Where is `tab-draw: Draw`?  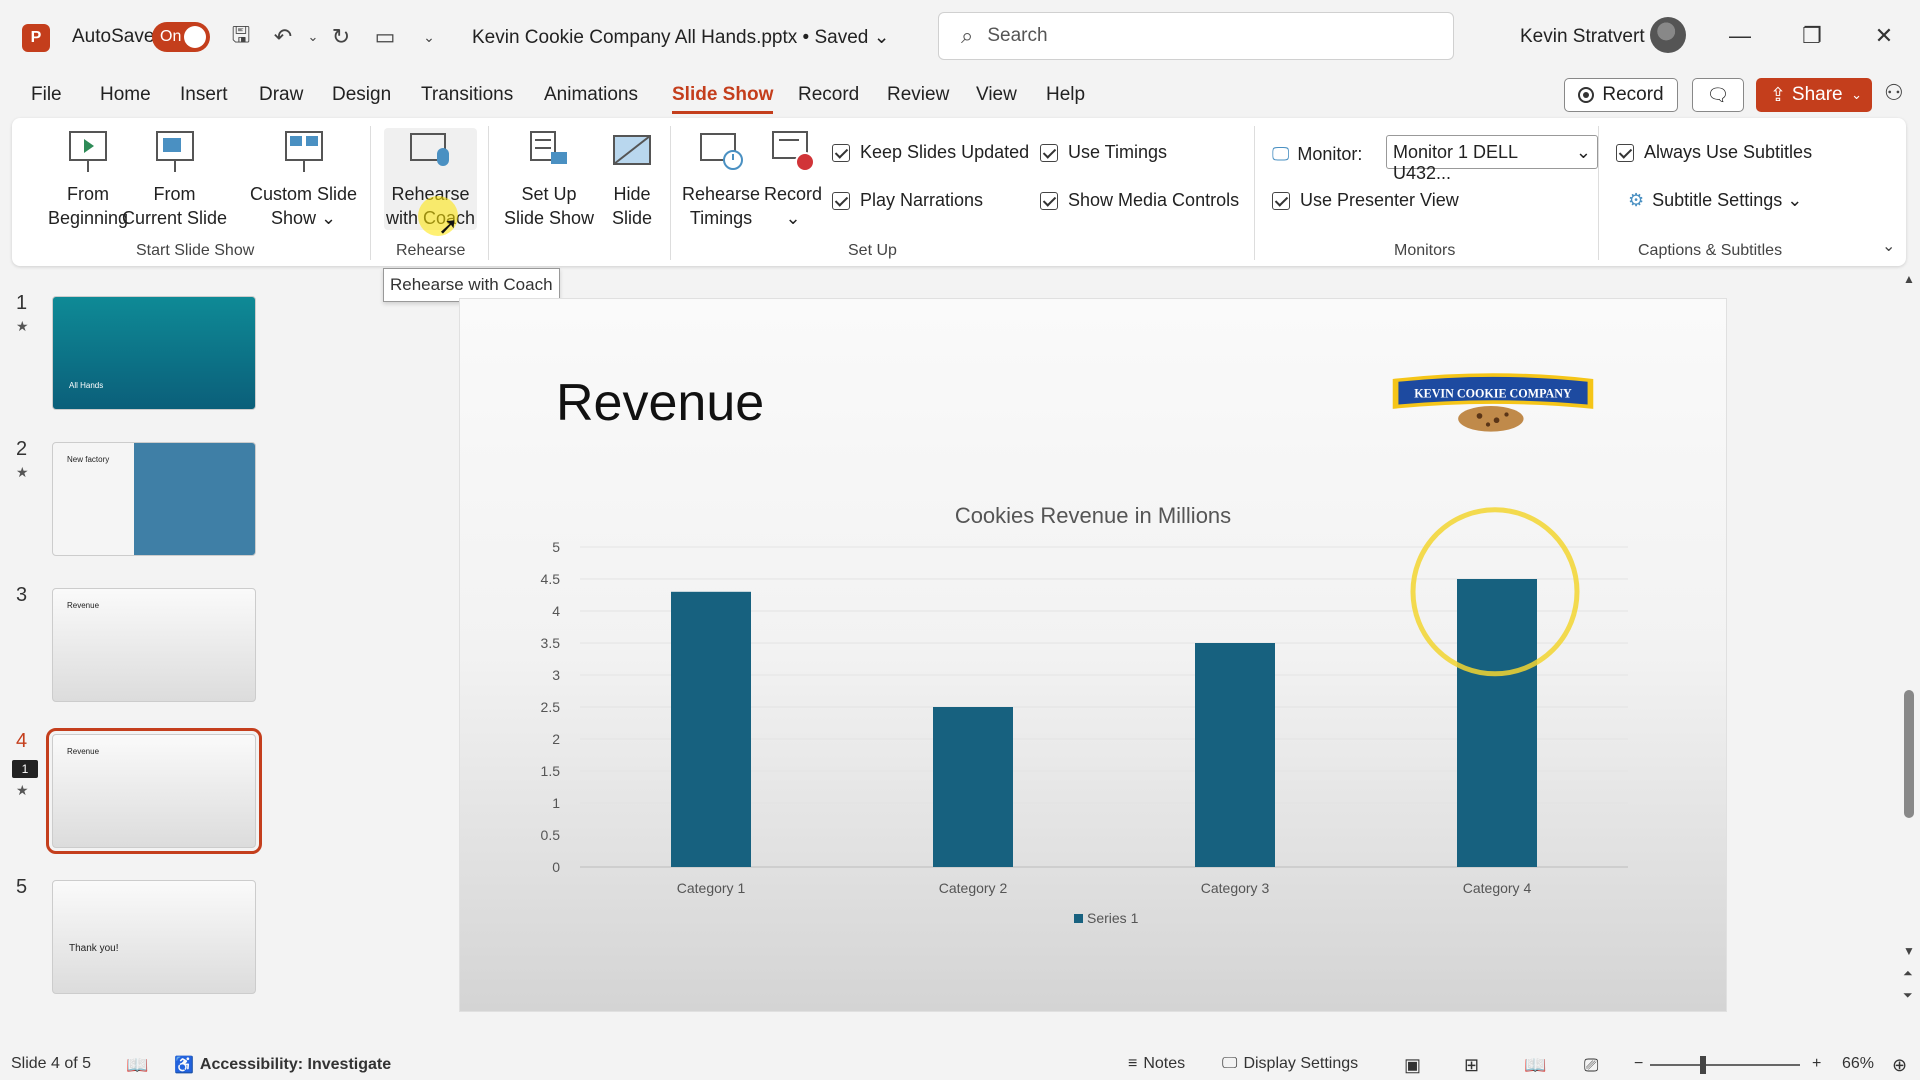
tab-draw: Draw is located at coordinates (281, 95).